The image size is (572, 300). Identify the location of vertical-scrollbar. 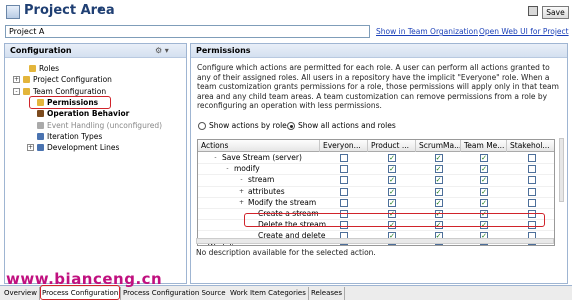
(561, 170).